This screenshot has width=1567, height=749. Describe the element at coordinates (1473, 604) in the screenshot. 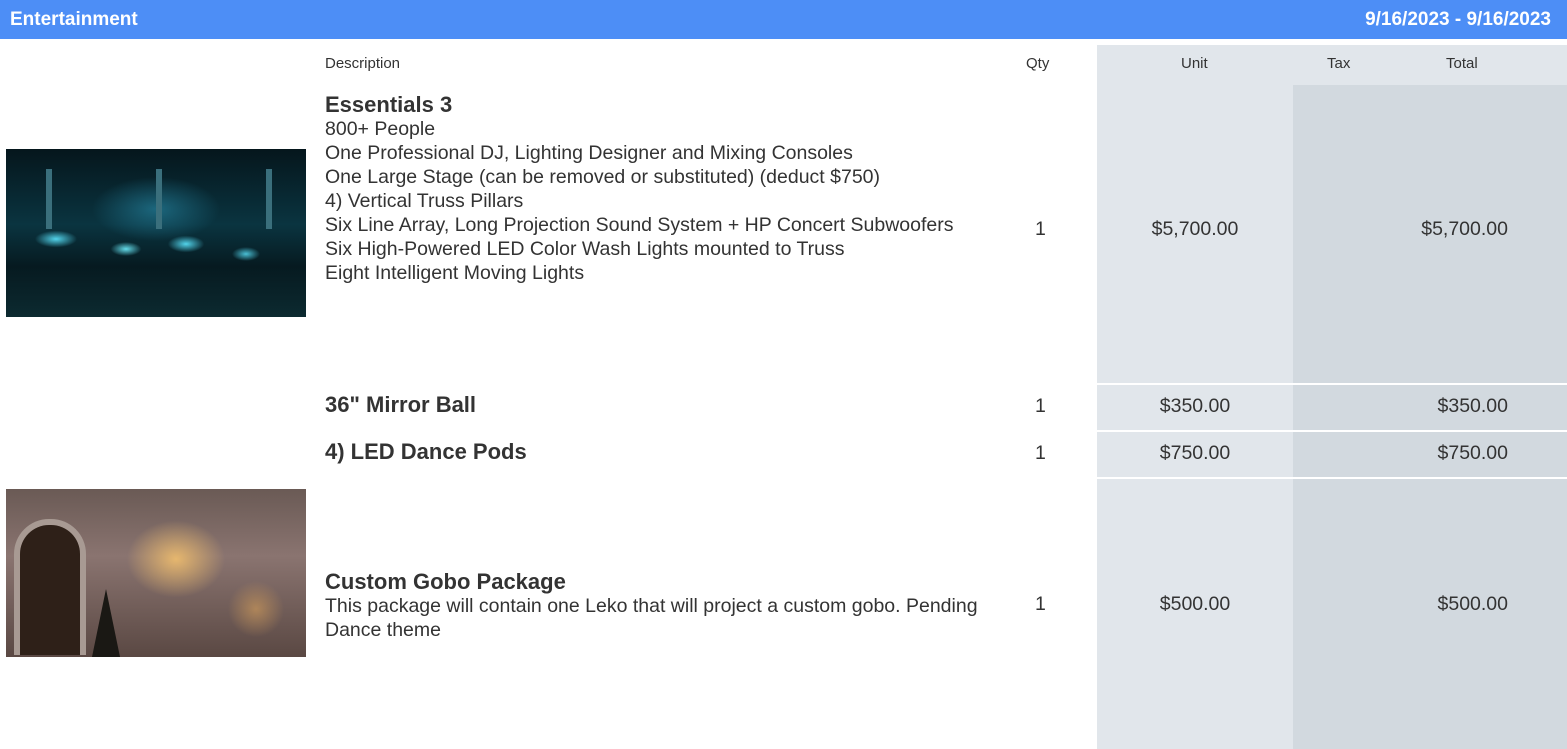

I see `item-total: $500.00` at that location.